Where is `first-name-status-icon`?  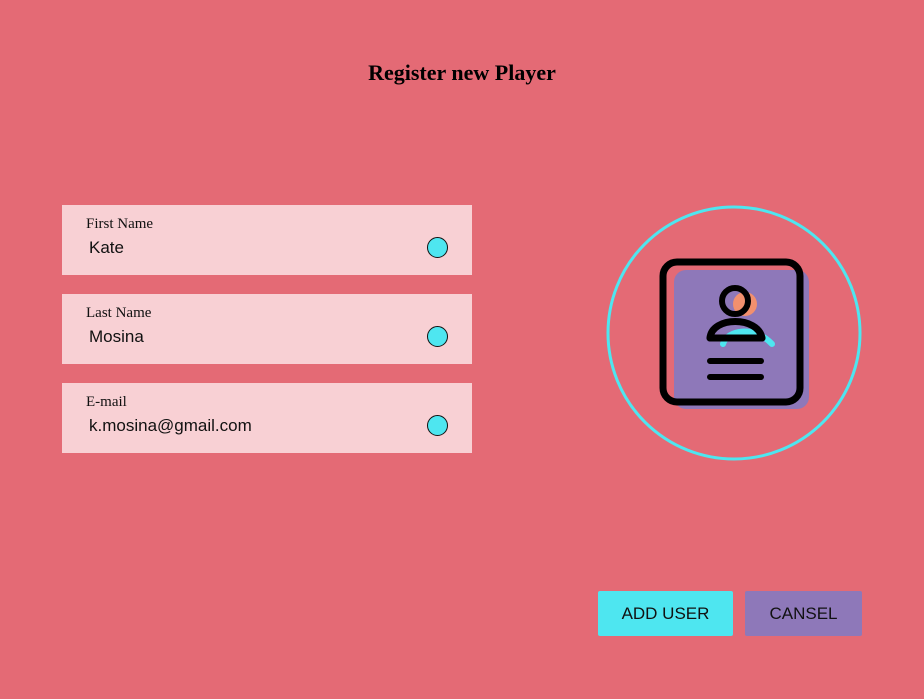 first-name-status-icon is located at coordinates (437, 247).